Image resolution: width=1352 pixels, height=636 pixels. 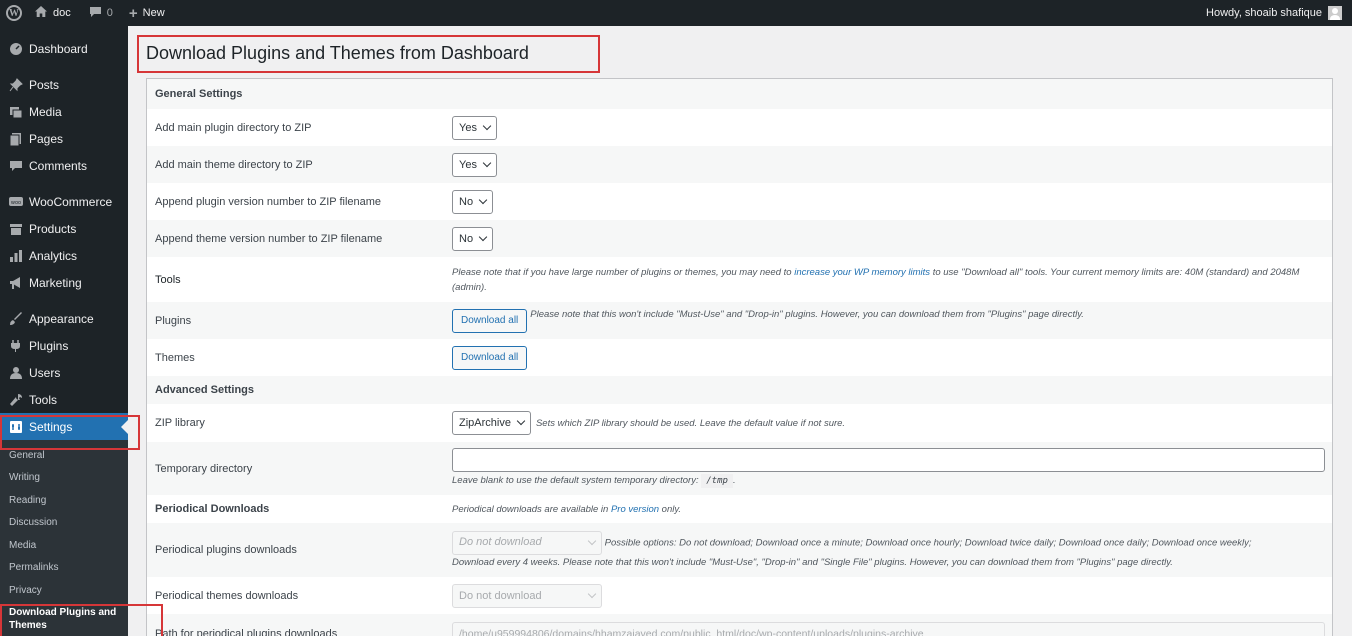 I want to click on periodical-themes-select: Do not download, so click(x=527, y=595).